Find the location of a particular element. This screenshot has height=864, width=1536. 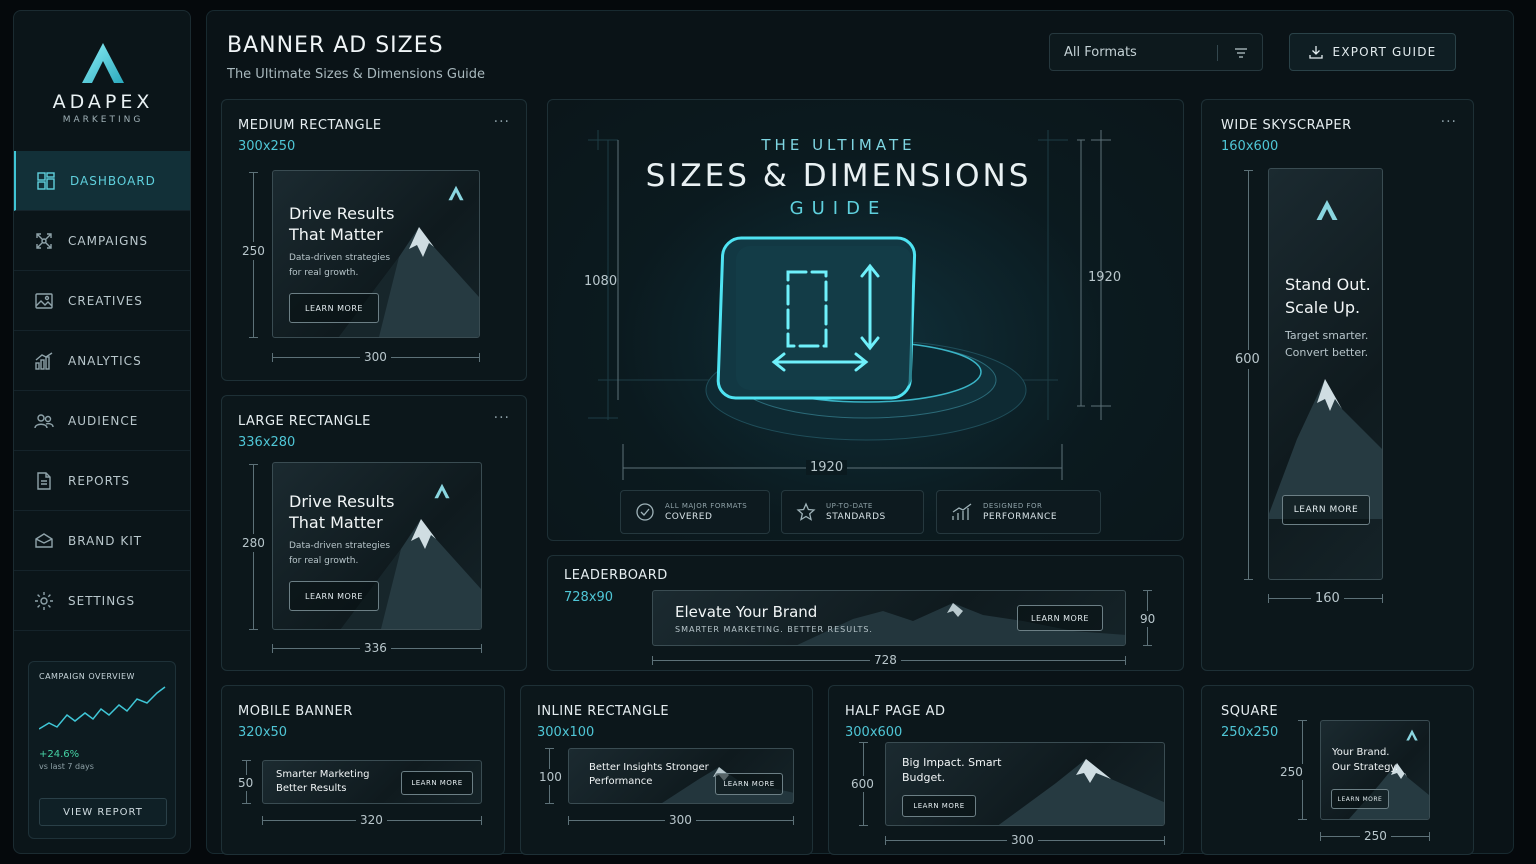

ad-headline: Stand Out. Scale Up. is located at coordinates (1328, 296).